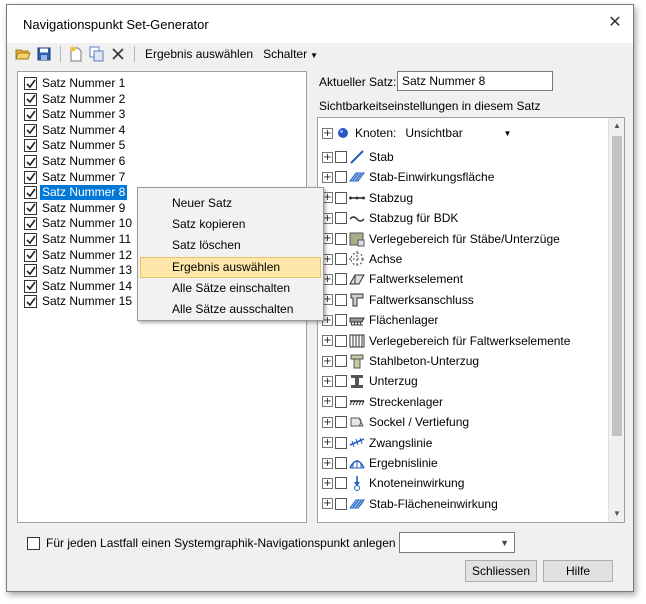  What do you see at coordinates (617, 286) in the screenshot?
I see `scroll-thumb` at bounding box center [617, 286].